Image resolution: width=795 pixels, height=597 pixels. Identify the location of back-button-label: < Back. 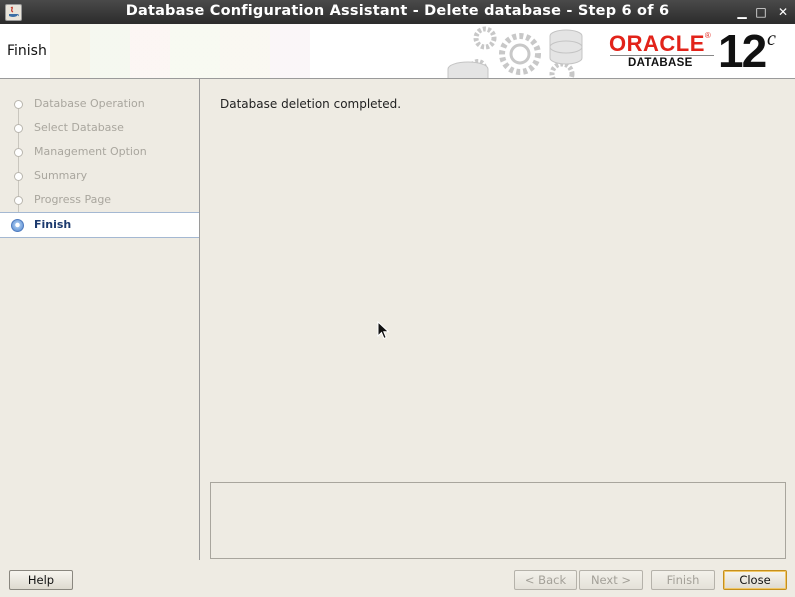
(545, 580).